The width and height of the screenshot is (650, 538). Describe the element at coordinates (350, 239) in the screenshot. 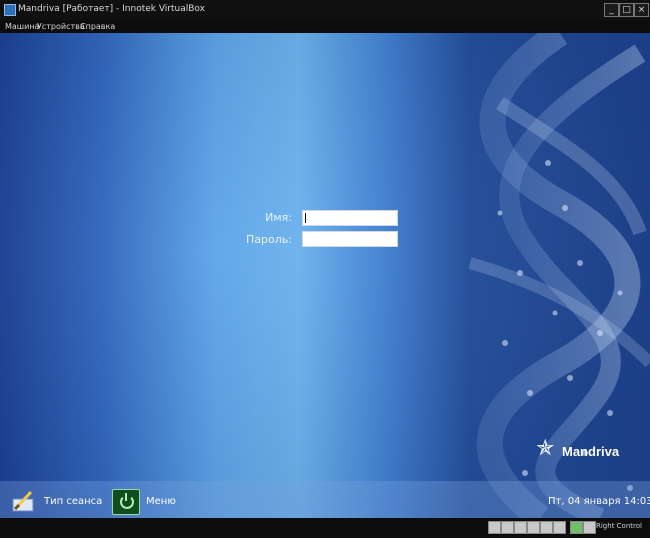

I see `password-input` at that location.